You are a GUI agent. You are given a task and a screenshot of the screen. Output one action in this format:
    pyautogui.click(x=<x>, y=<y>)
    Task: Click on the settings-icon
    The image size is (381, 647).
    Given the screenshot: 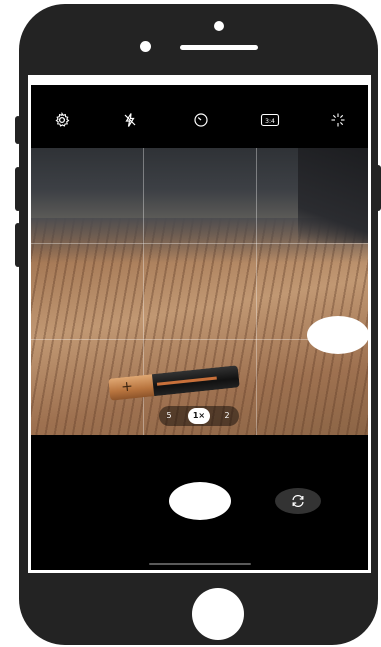 What is the action you would take?
    pyautogui.click(x=62, y=120)
    